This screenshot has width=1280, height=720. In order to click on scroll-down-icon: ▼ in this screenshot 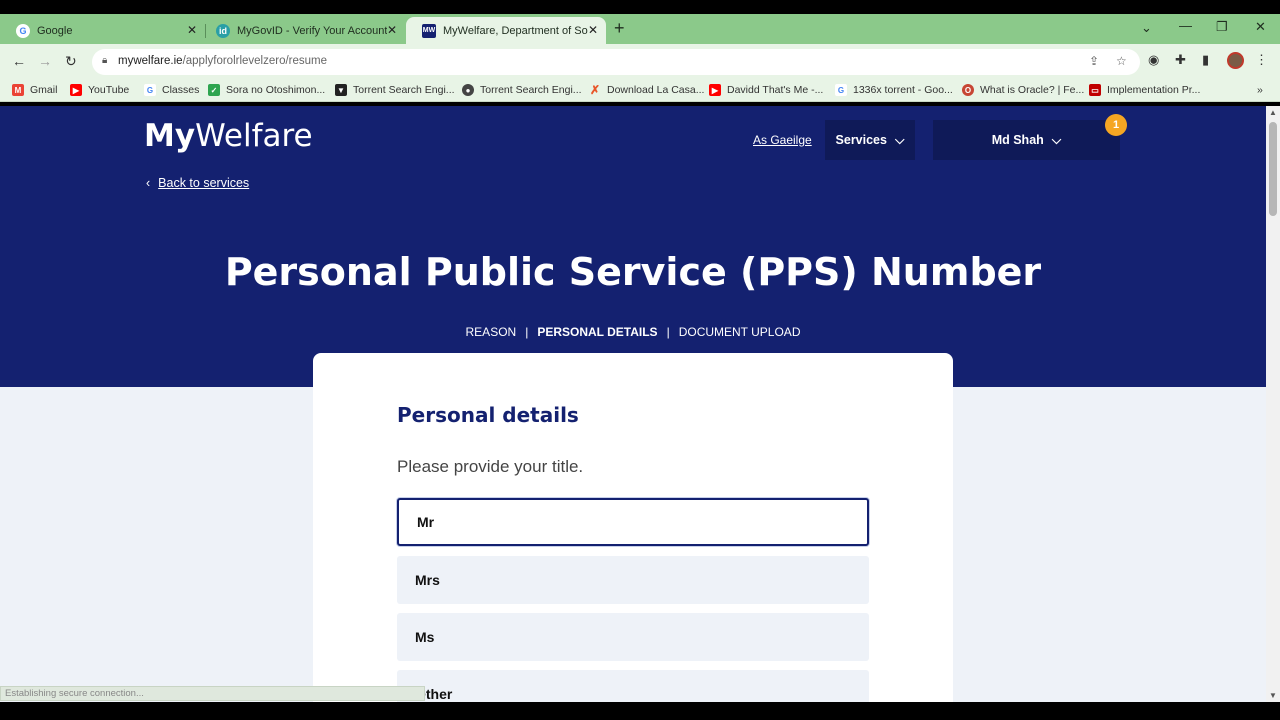, I will do `click(1273, 695)`.